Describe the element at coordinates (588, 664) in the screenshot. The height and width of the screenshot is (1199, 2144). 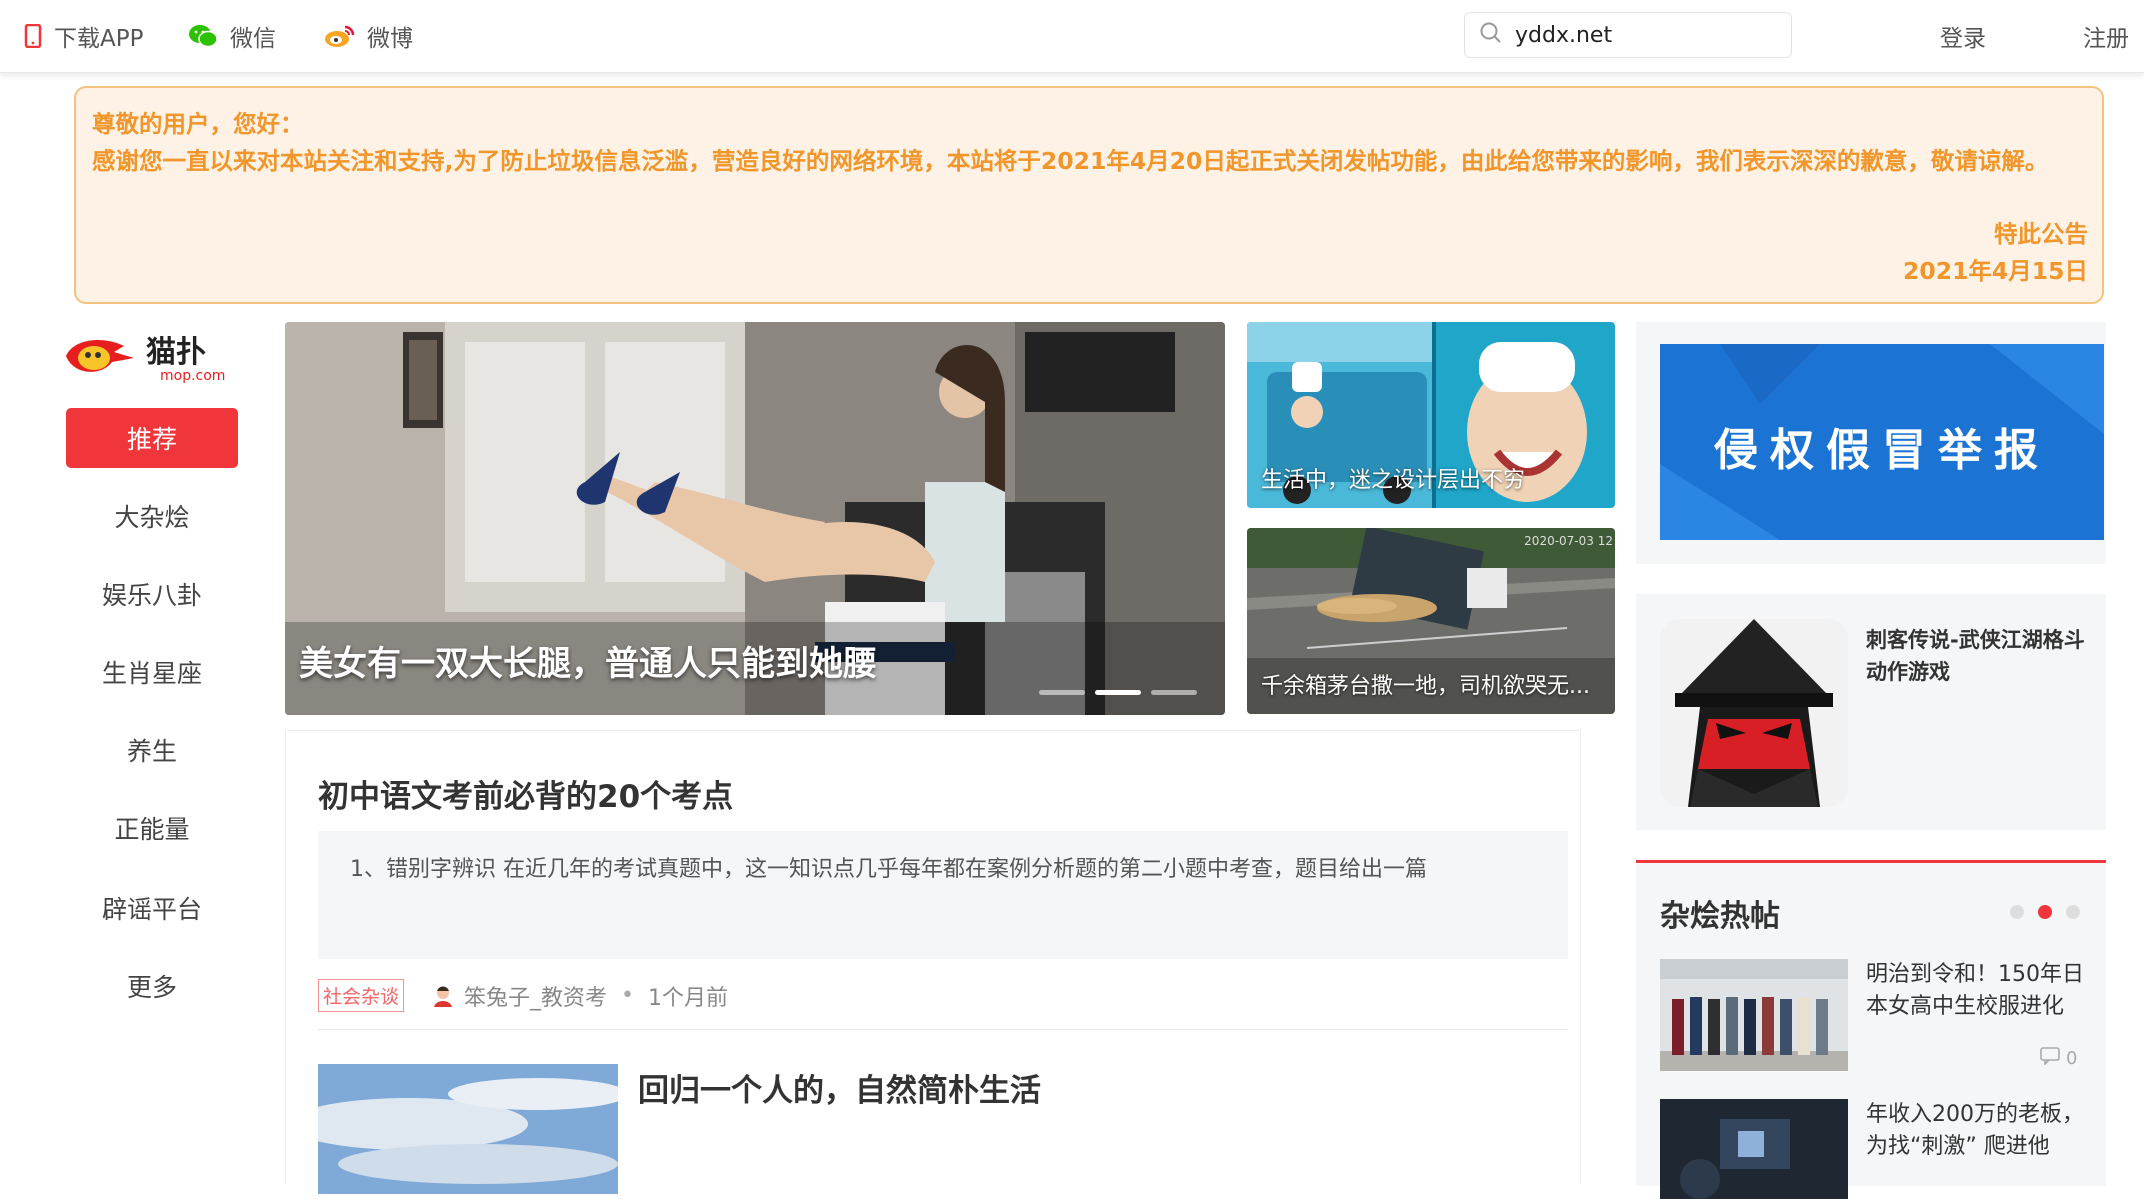
I see `hero-caption: 美女有一双大长腿，普通人只能到她腰` at that location.